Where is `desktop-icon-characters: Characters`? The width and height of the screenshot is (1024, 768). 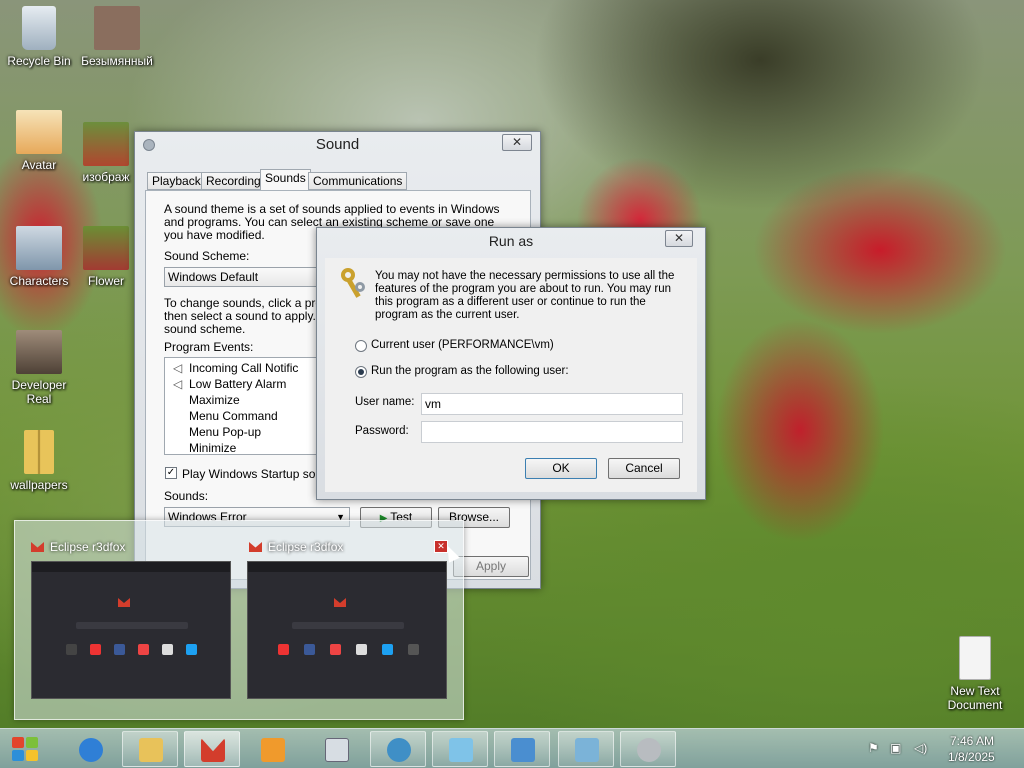 desktop-icon-characters: Characters is located at coordinates (39, 257).